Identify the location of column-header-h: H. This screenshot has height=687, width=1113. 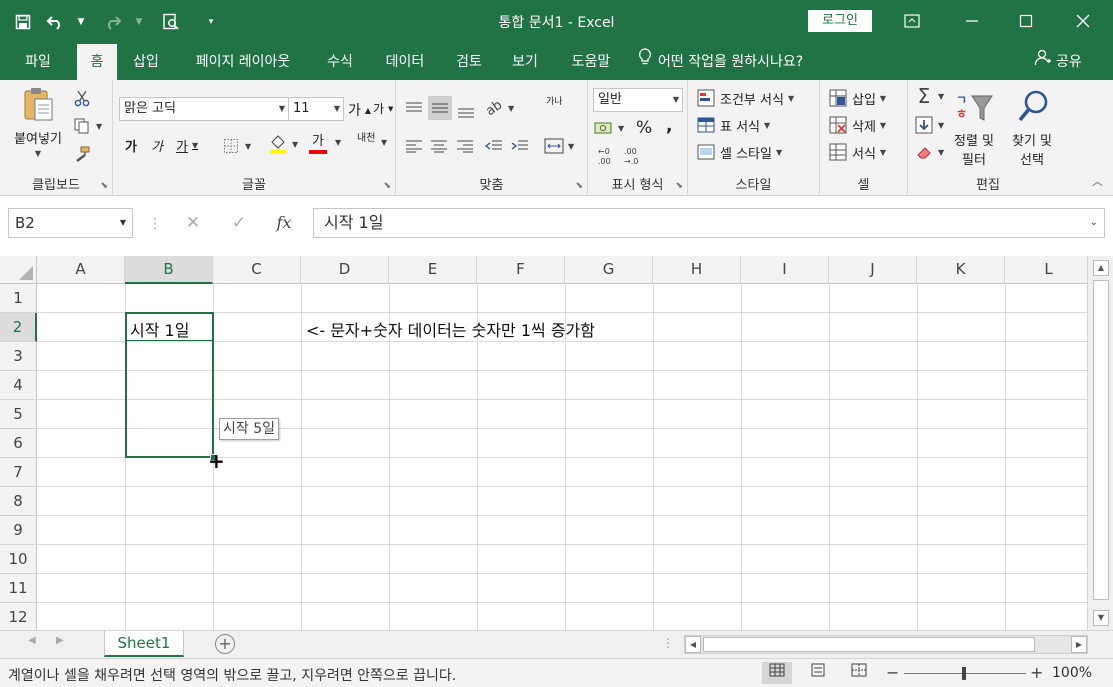
(697, 270).